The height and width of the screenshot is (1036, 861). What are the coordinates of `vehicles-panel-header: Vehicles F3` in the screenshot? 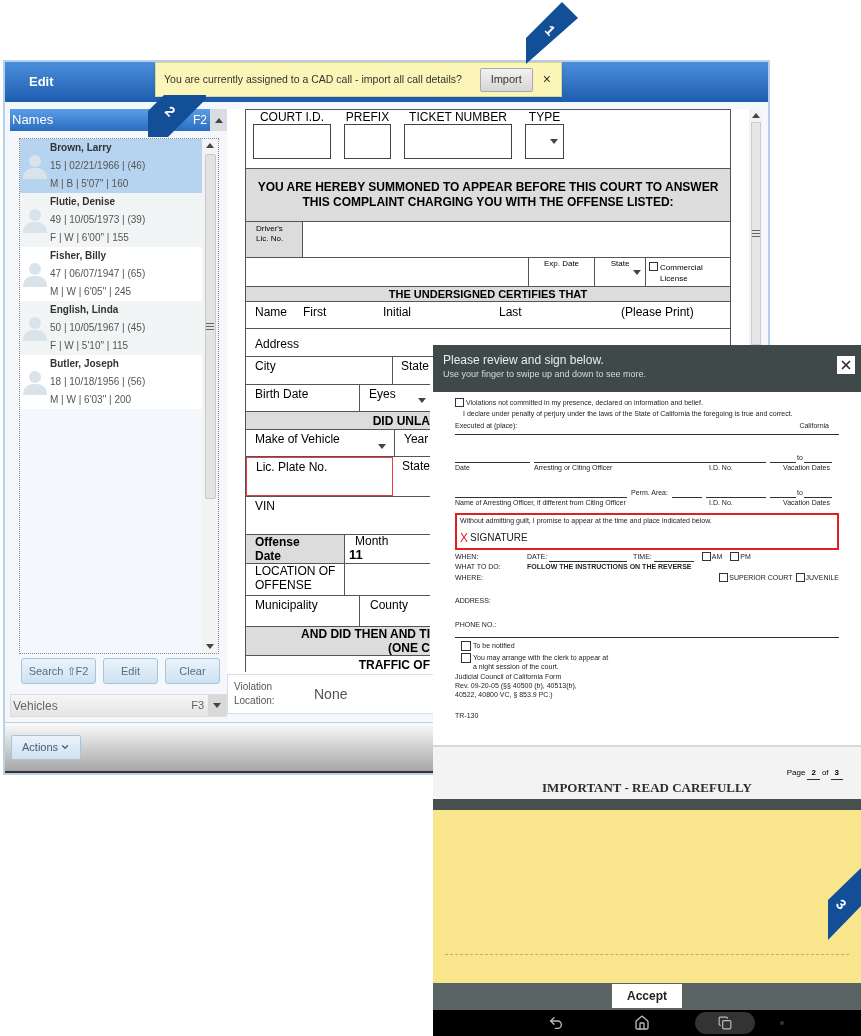 It's located at (118, 705).